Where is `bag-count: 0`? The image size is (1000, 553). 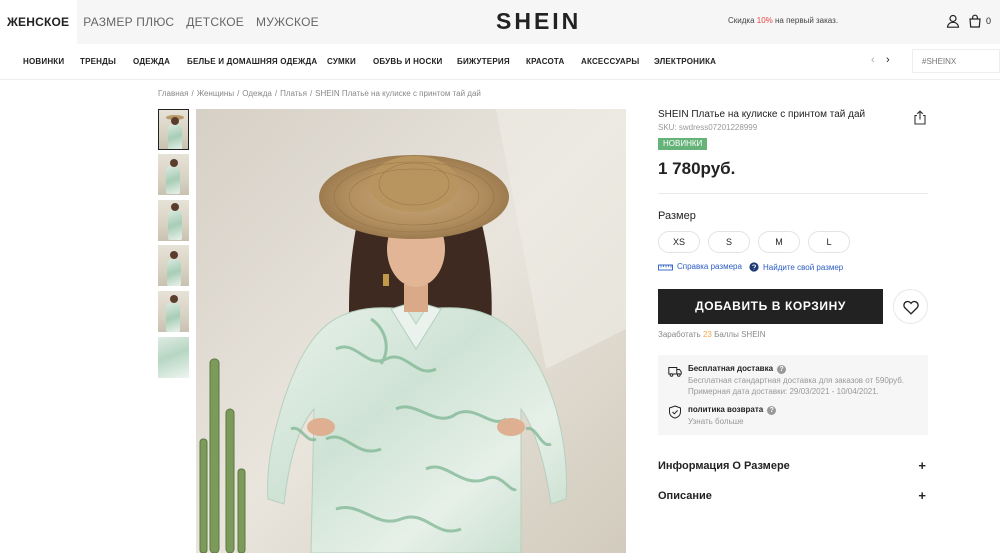 bag-count: 0 is located at coordinates (989, 21).